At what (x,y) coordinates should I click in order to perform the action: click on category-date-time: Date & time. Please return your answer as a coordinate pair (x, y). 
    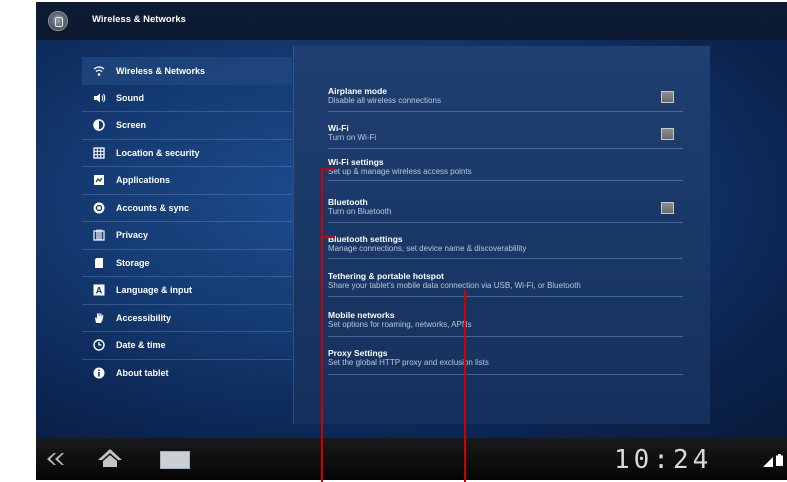
    Looking at the image, I should click on (187, 346).